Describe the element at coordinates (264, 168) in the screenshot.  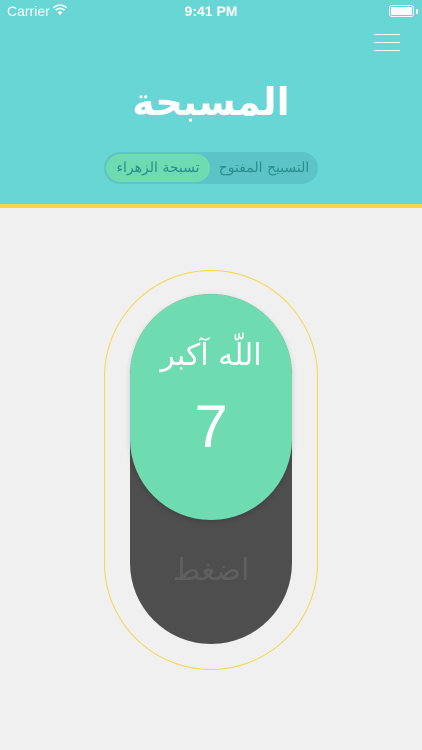
I see `tab-open-tasbih: التسبيح المفتوح` at that location.